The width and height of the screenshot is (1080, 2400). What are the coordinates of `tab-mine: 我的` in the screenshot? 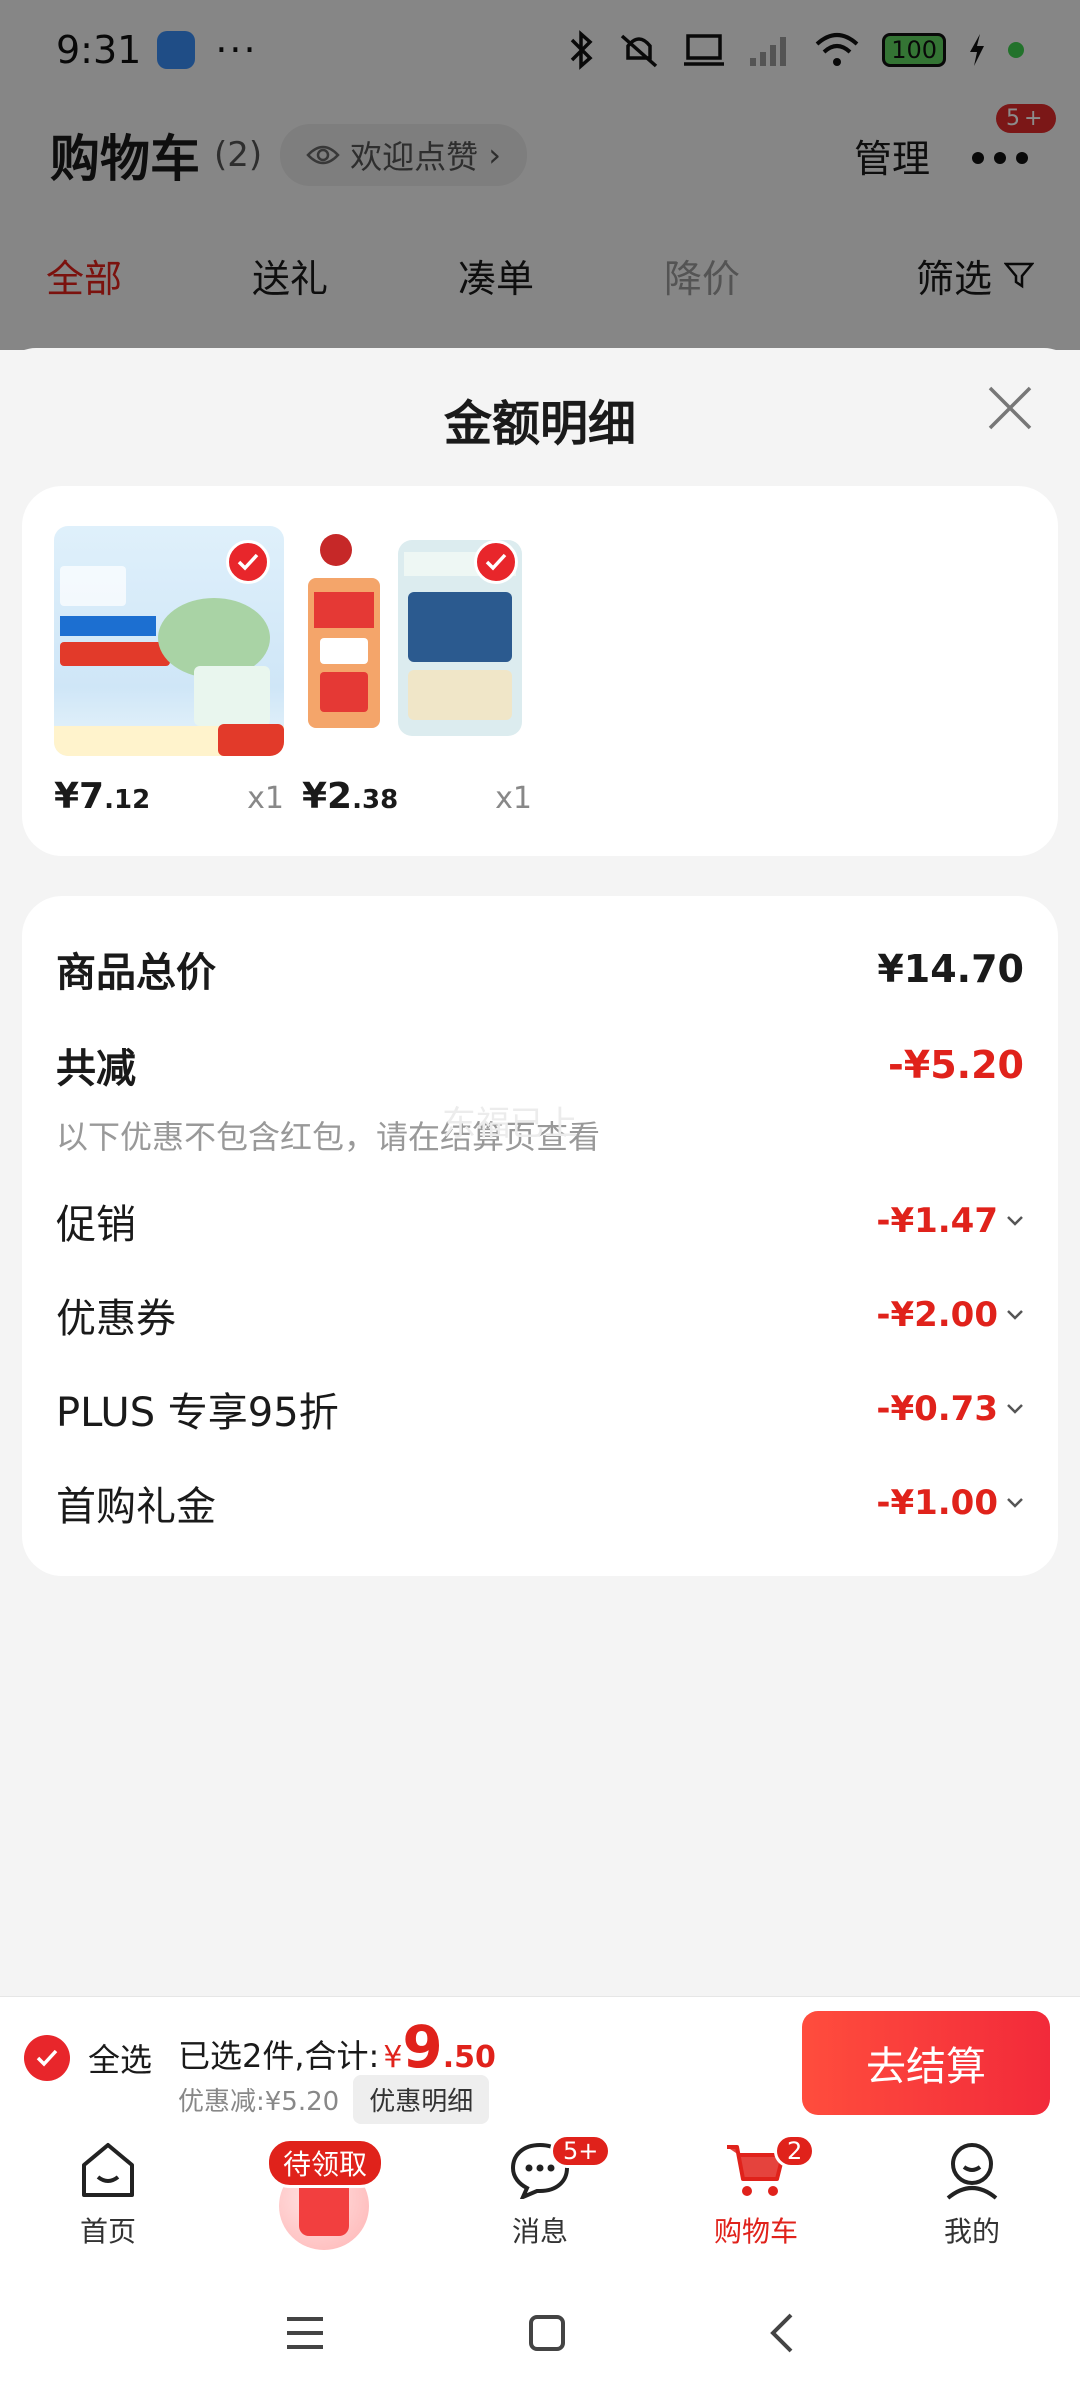 It's located at (972, 2198).